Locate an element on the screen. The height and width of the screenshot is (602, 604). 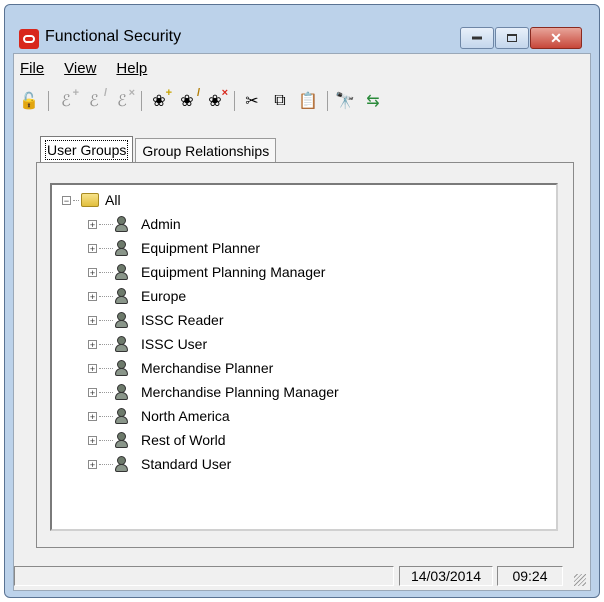
tree-item-label: Standard User is located at coordinates (186, 464).